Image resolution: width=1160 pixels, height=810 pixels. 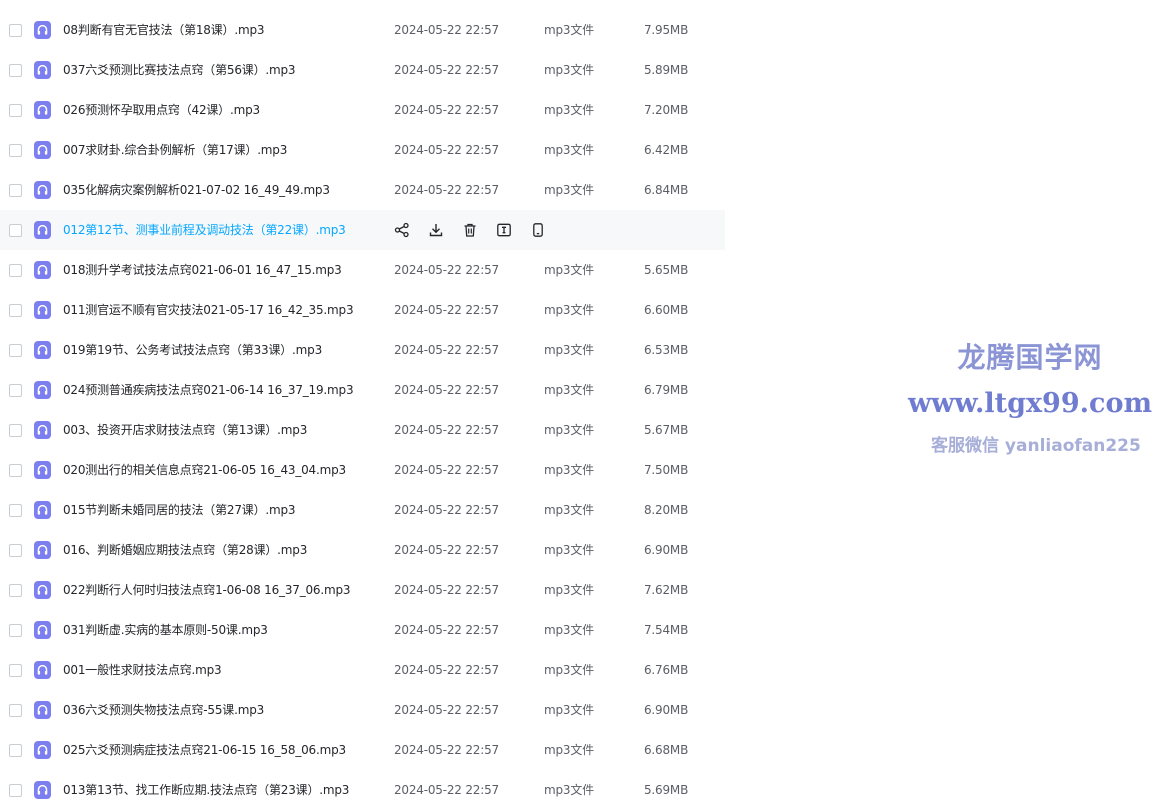 What do you see at coordinates (666, 550) in the screenshot?
I see `file-size: 6.90MB` at bounding box center [666, 550].